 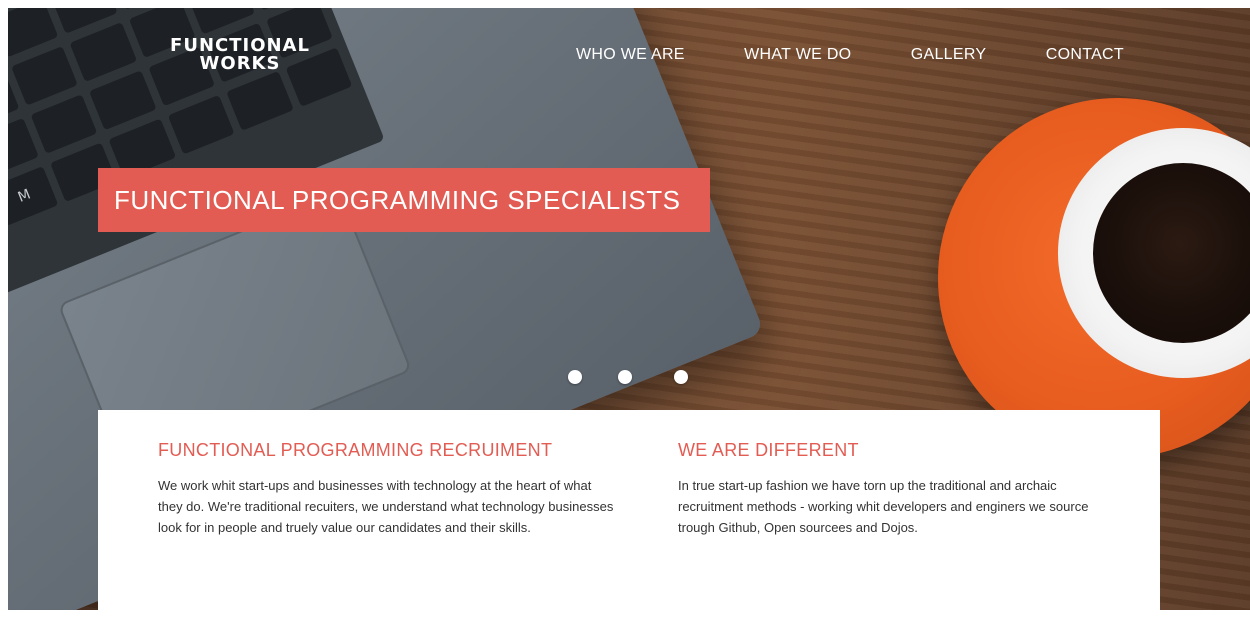 I want to click on left-heading: FUNCTIONAL PROGRAMMING RECRUIMENT, so click(x=355, y=450).